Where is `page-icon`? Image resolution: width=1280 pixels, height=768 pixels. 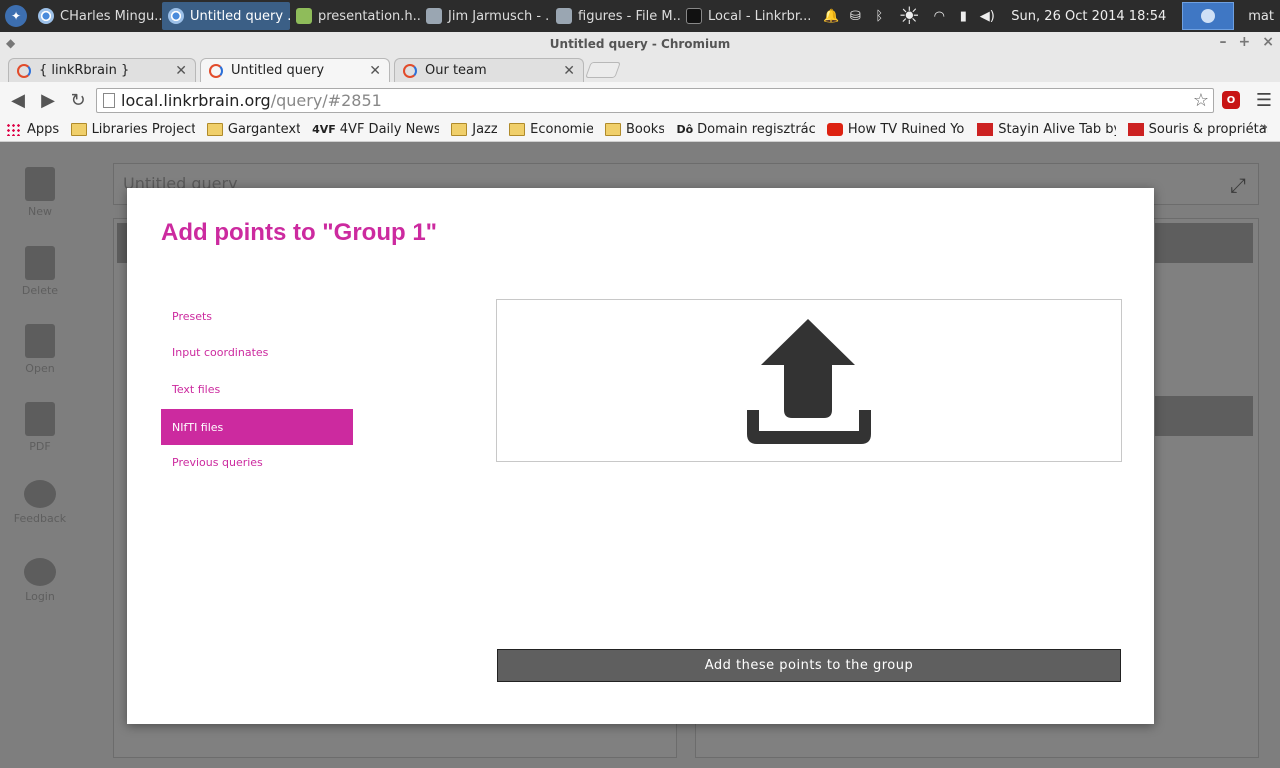
page-icon is located at coordinates (109, 100).